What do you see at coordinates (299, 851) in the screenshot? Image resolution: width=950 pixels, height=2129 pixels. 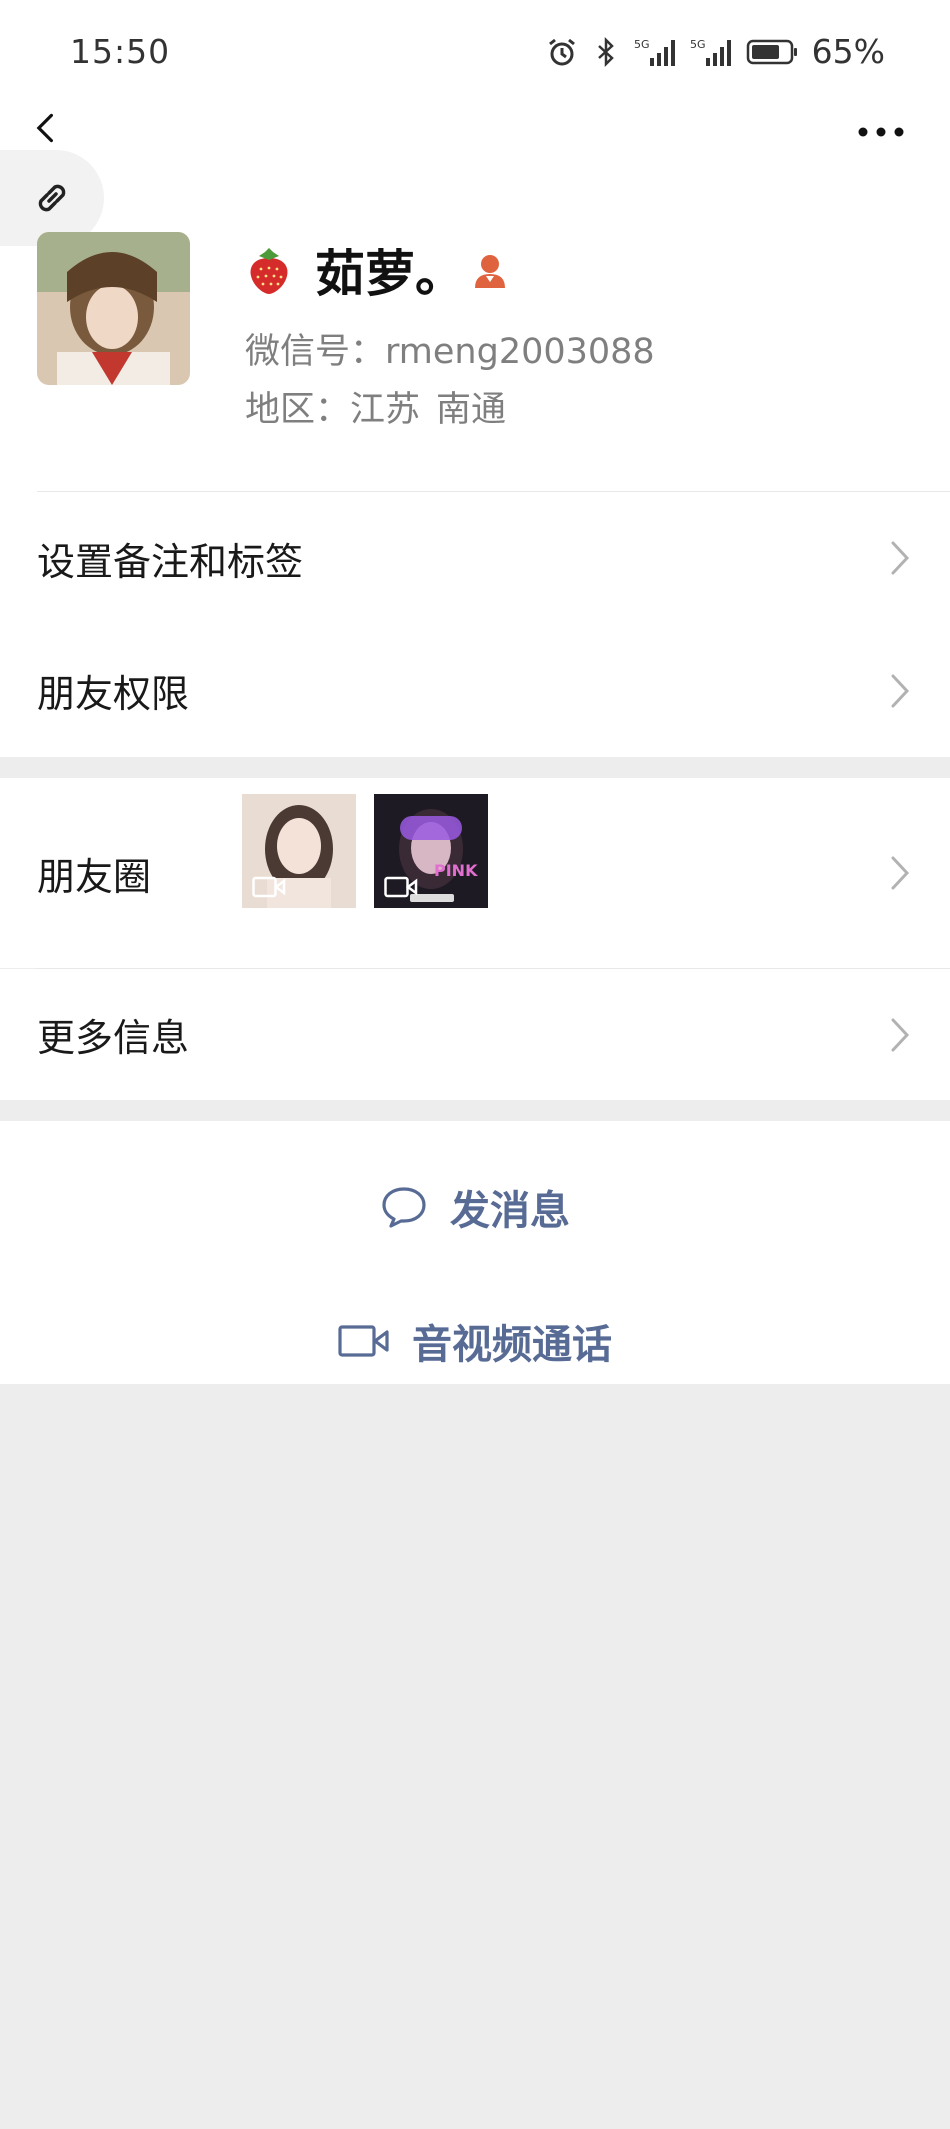 I see `moments-thumbnail` at bounding box center [299, 851].